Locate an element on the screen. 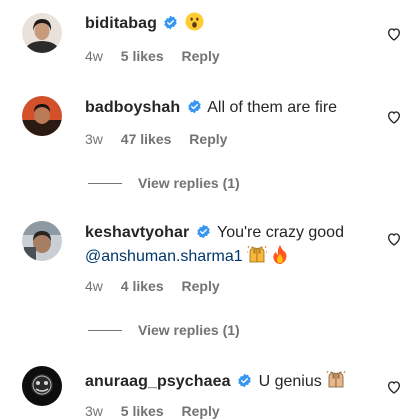 Image resolution: width=420 pixels, height=420 pixels. comment-likes: 47 likes is located at coordinates (146, 139).